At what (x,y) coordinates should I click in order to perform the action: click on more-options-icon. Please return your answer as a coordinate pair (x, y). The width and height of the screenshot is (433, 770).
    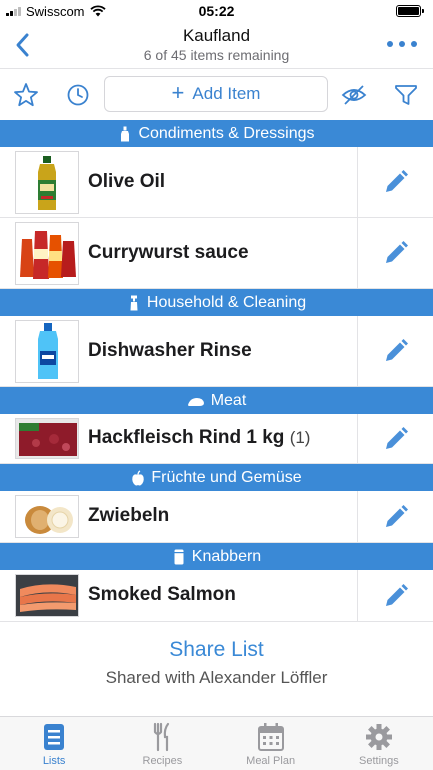
    Looking at the image, I should click on (402, 44).